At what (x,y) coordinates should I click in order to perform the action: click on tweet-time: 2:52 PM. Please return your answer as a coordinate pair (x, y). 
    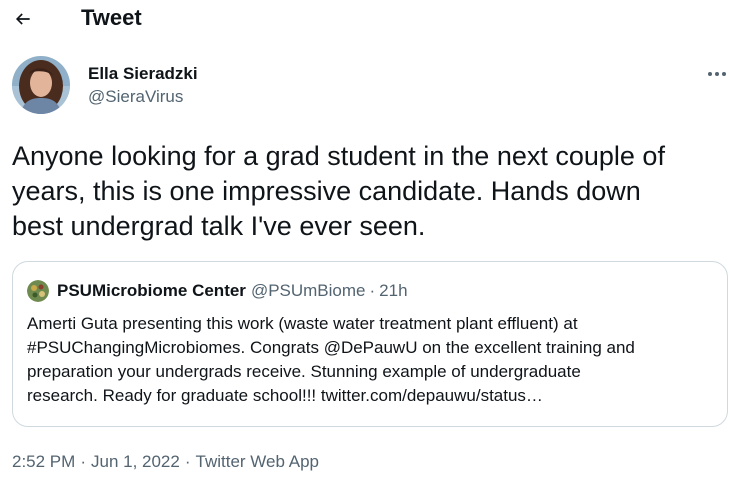
    Looking at the image, I should click on (43, 461).